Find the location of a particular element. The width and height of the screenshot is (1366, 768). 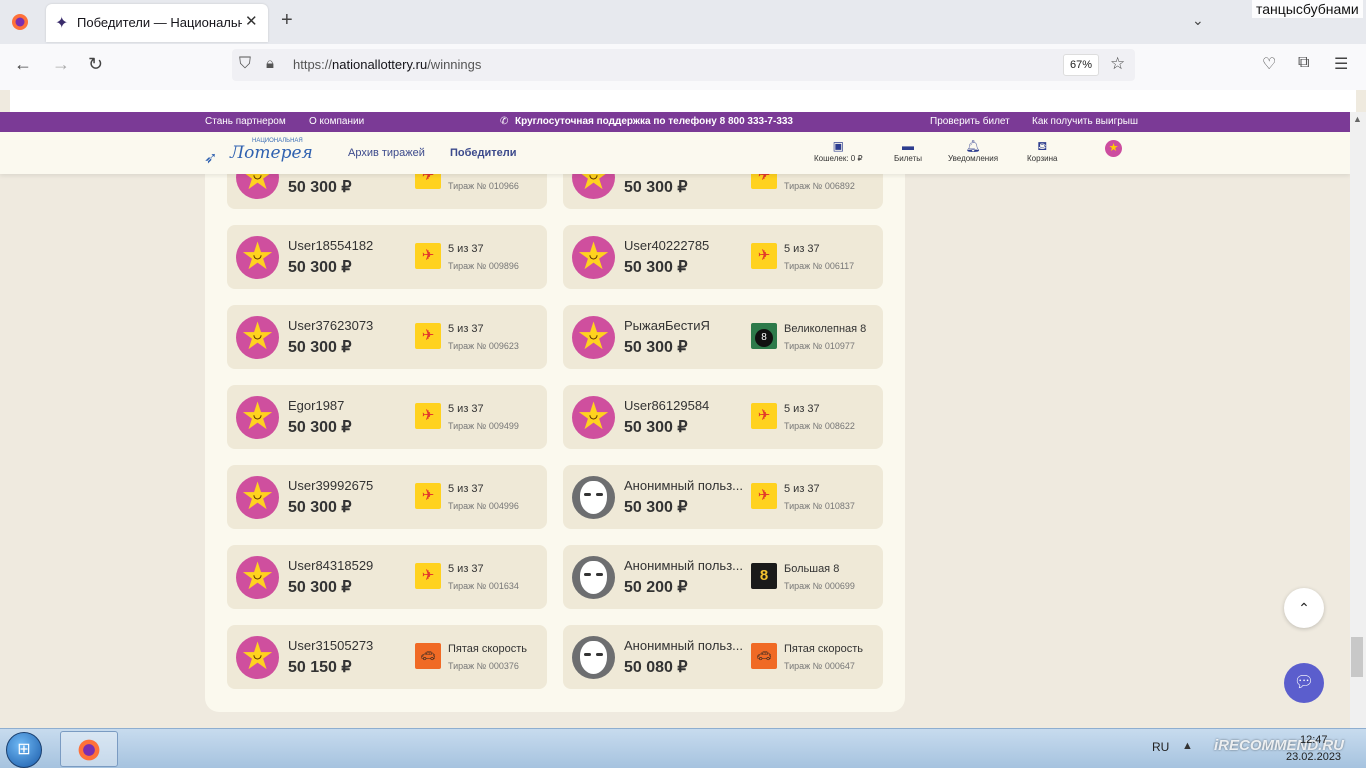

game-name: Большая 8 is located at coordinates (811, 569).